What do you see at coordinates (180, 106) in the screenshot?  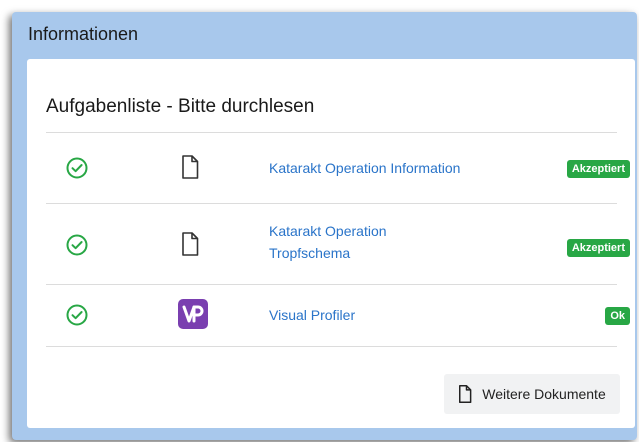 I see `card-title: Aufgabenliste - Bitte durchlesen` at bounding box center [180, 106].